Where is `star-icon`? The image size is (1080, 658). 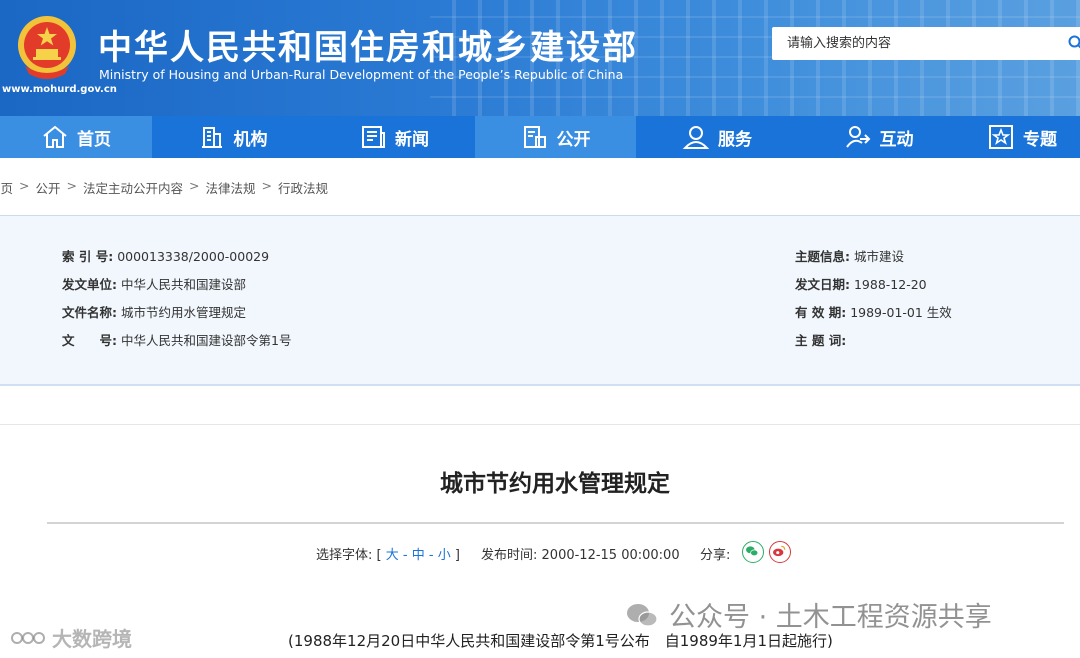
star-icon is located at coordinates (1001, 137).